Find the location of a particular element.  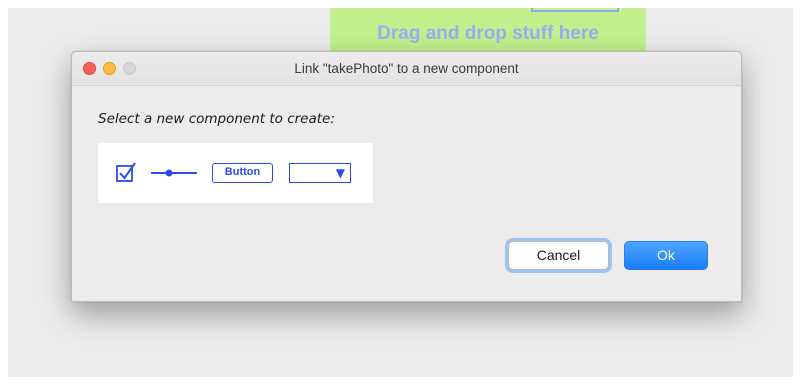

drop-zone-label: Drag and drop stuff here is located at coordinates (488, 33).